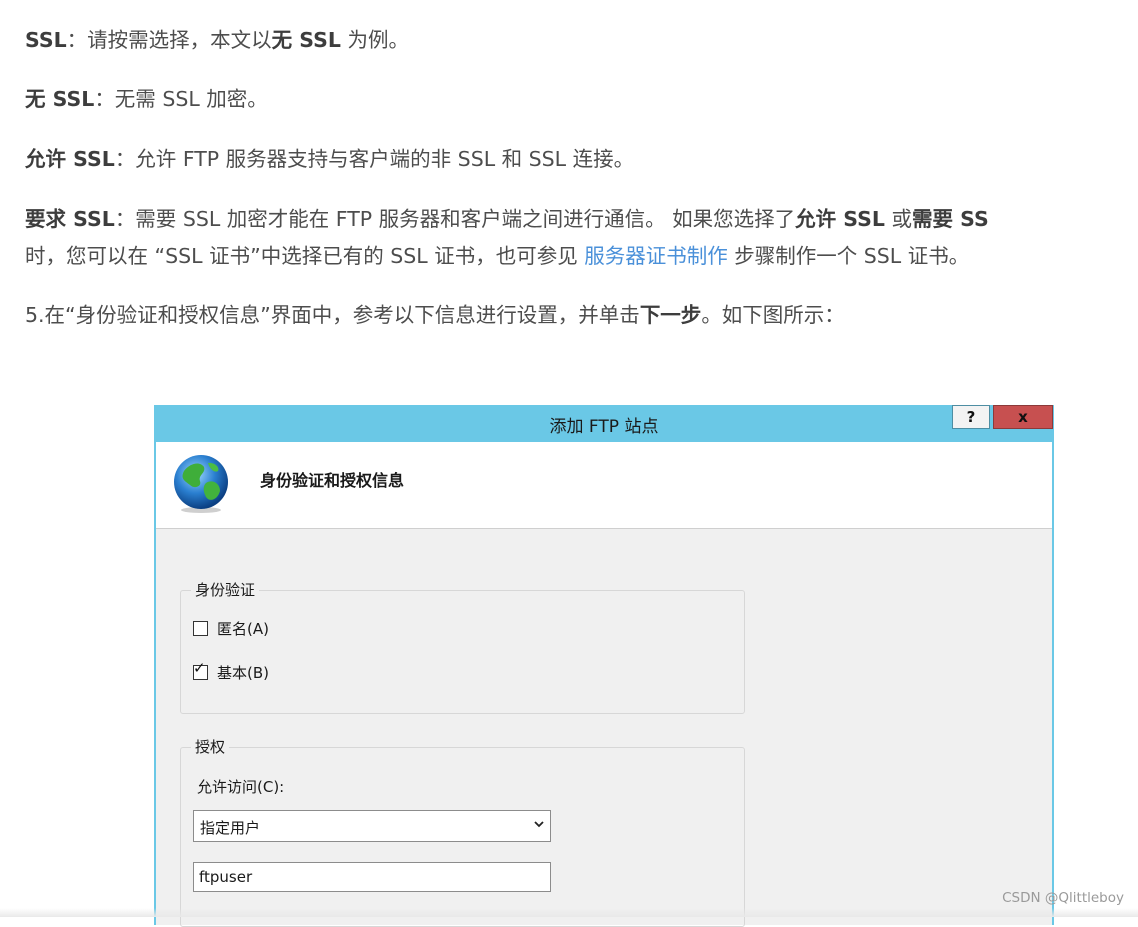 The height and width of the screenshot is (927, 1138). Describe the element at coordinates (569, 912) in the screenshot. I see `bottom-fade` at that location.